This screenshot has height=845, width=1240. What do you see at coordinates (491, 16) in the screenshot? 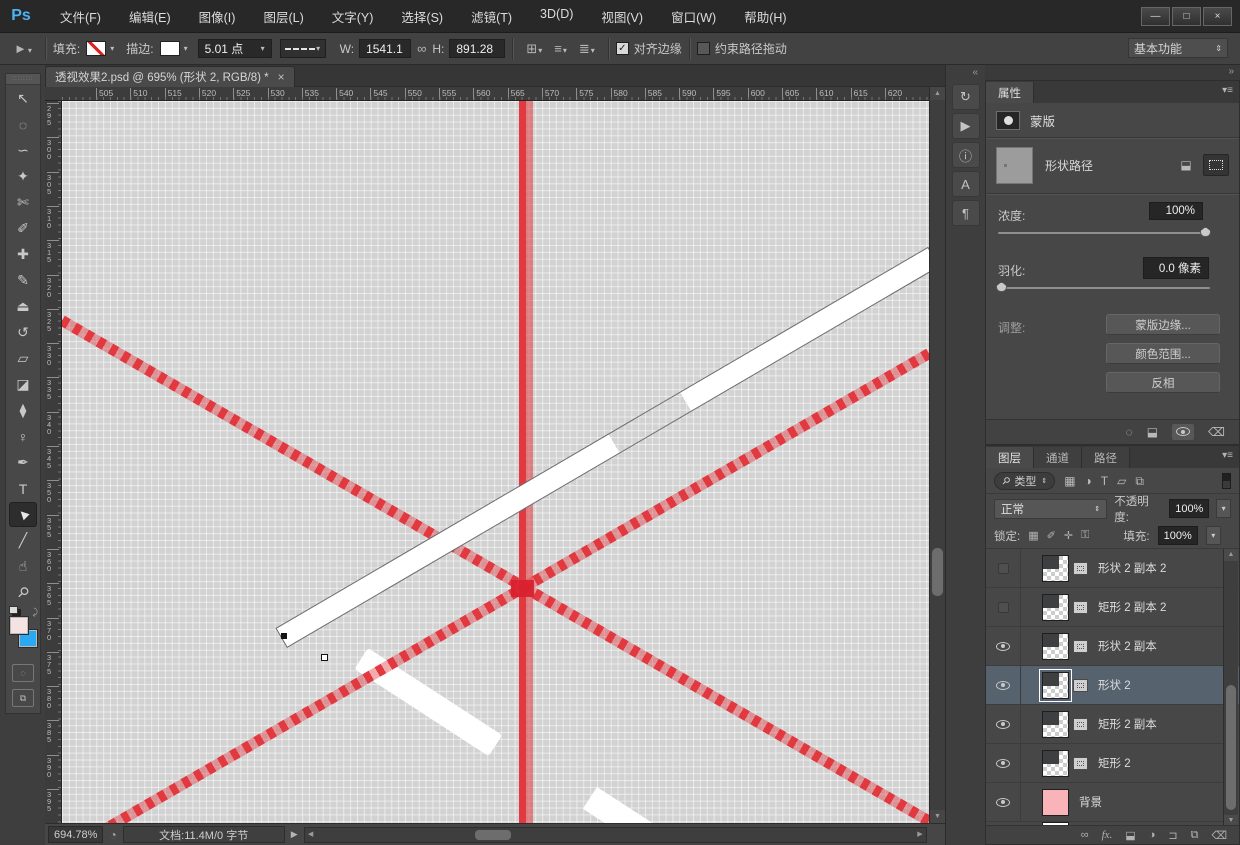
I see `menu-item-filter: 滤镜(T)` at bounding box center [491, 16].